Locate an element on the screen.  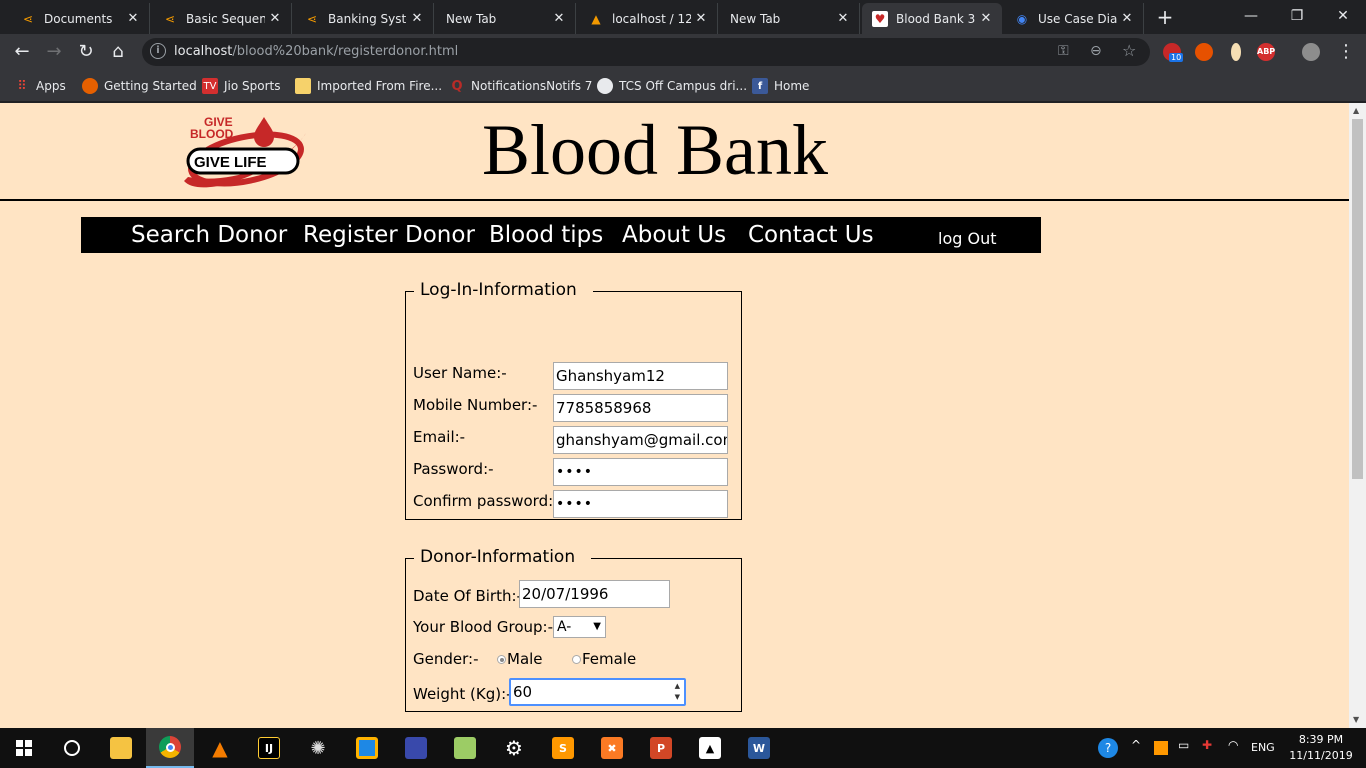
powerpoint-icon: P is located at coordinates (661, 748).